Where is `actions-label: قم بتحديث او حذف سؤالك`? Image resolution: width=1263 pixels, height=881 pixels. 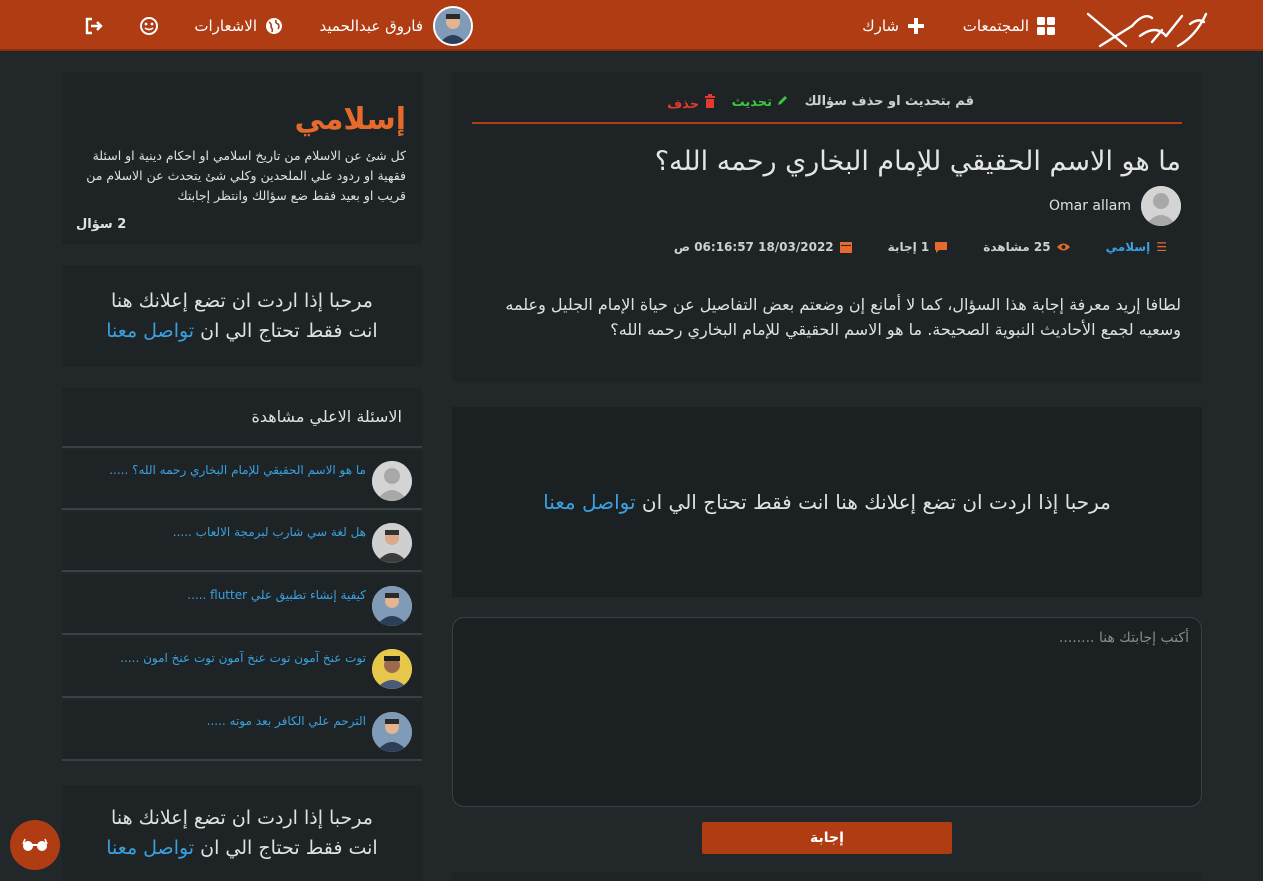
actions-label: قم بتحديث او حذف سؤالك is located at coordinates (889, 101).